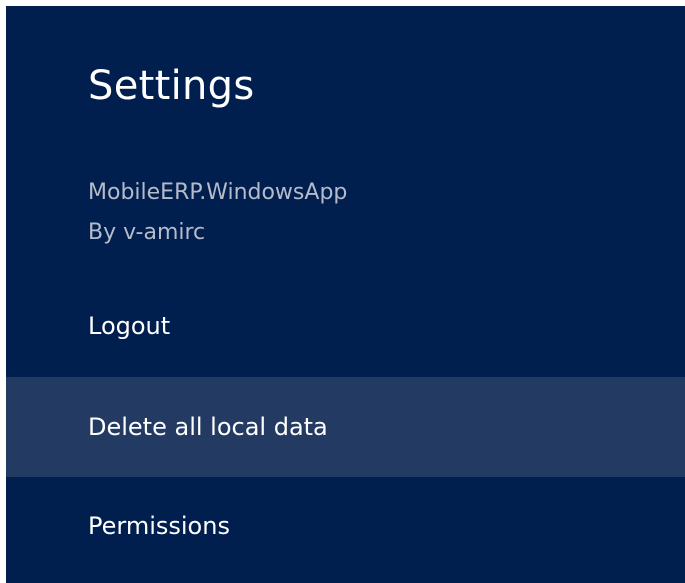 This screenshot has height=583, width=685. What do you see at coordinates (171, 86) in the screenshot?
I see `settings-title: Settings` at bounding box center [171, 86].